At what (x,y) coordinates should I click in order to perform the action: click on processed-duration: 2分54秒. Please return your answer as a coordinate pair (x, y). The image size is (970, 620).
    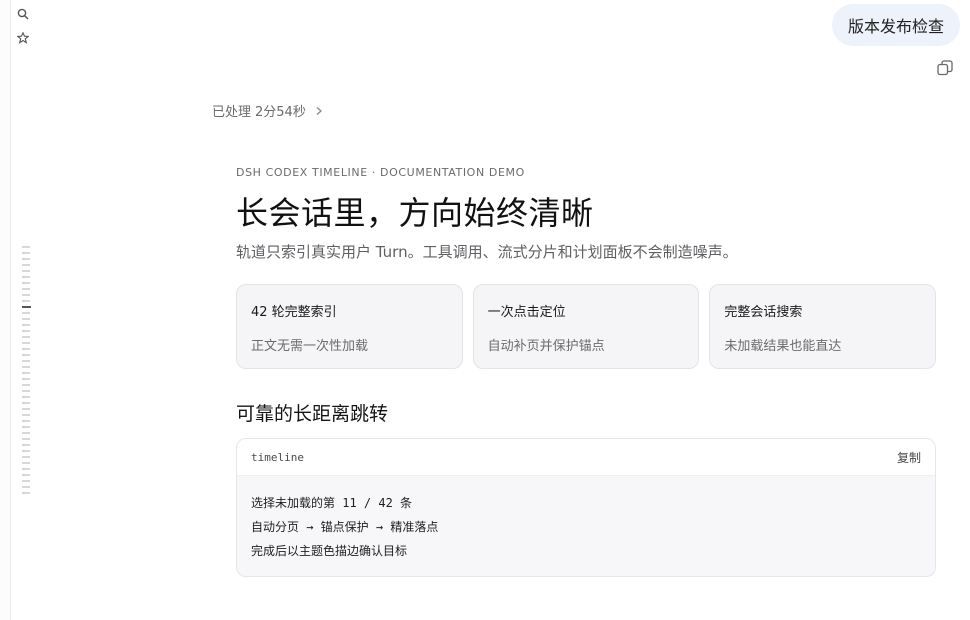
    Looking at the image, I should click on (280, 112).